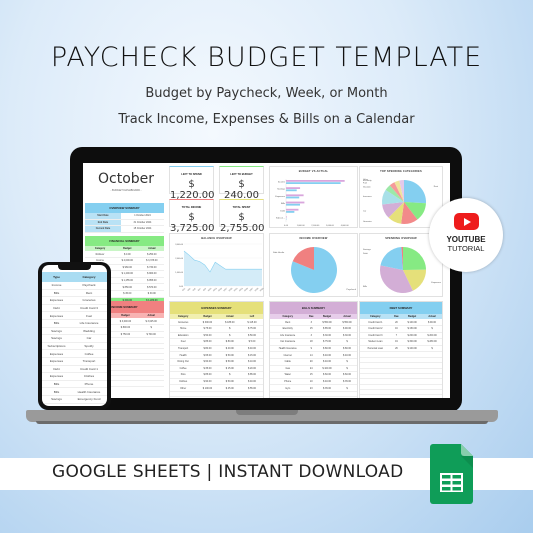  What do you see at coordinates (183, 375) in the screenshot?
I see `table-cell: Pets` at bounding box center [183, 375].